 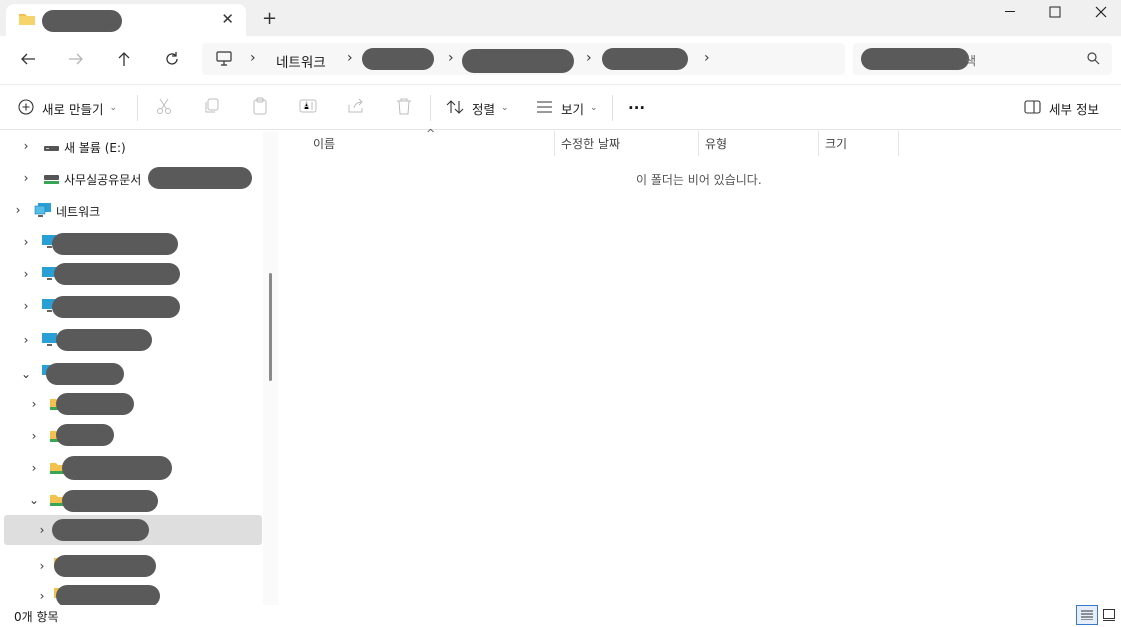 I want to click on new-button: 새로 만들기 ⌄, so click(x=67, y=108).